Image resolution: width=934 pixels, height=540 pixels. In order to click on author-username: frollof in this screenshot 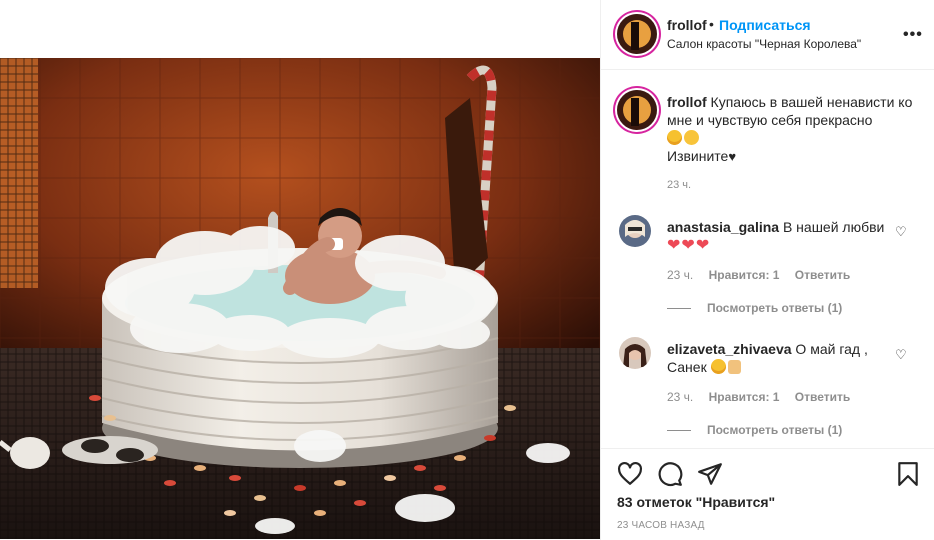, I will do `click(687, 25)`.